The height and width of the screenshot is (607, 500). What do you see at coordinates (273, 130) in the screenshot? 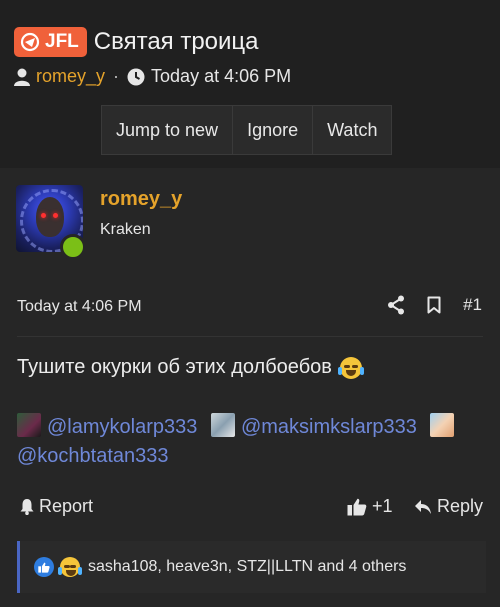
I see `ignore-button: Ignore` at bounding box center [273, 130].